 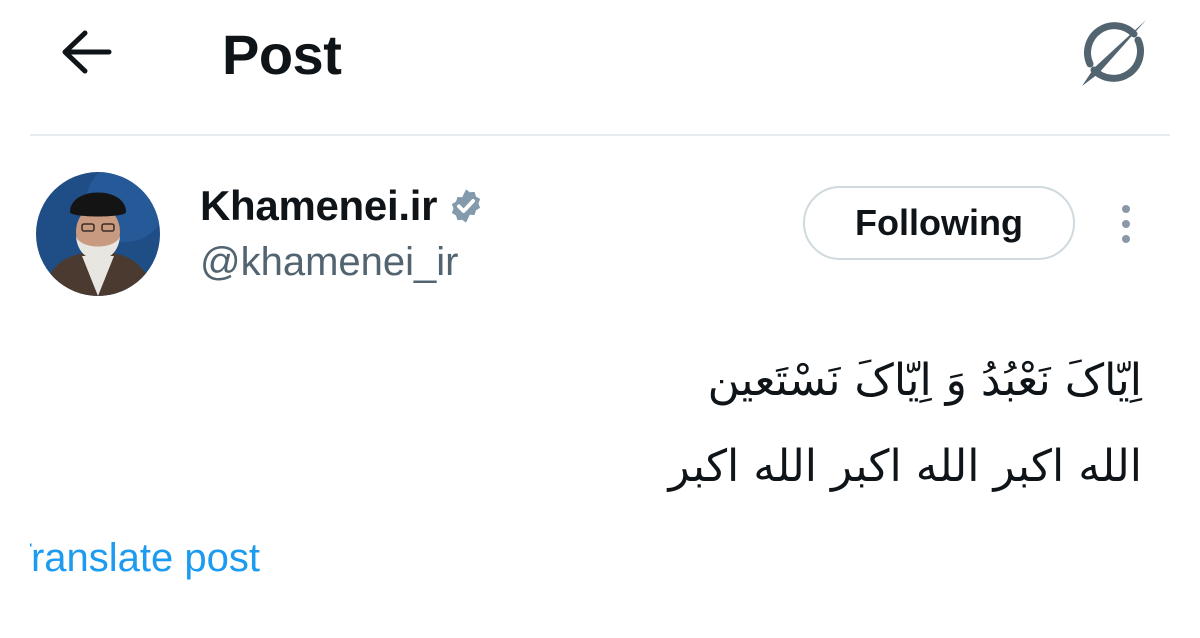 I want to click on grok-button, so click(x=1114, y=52).